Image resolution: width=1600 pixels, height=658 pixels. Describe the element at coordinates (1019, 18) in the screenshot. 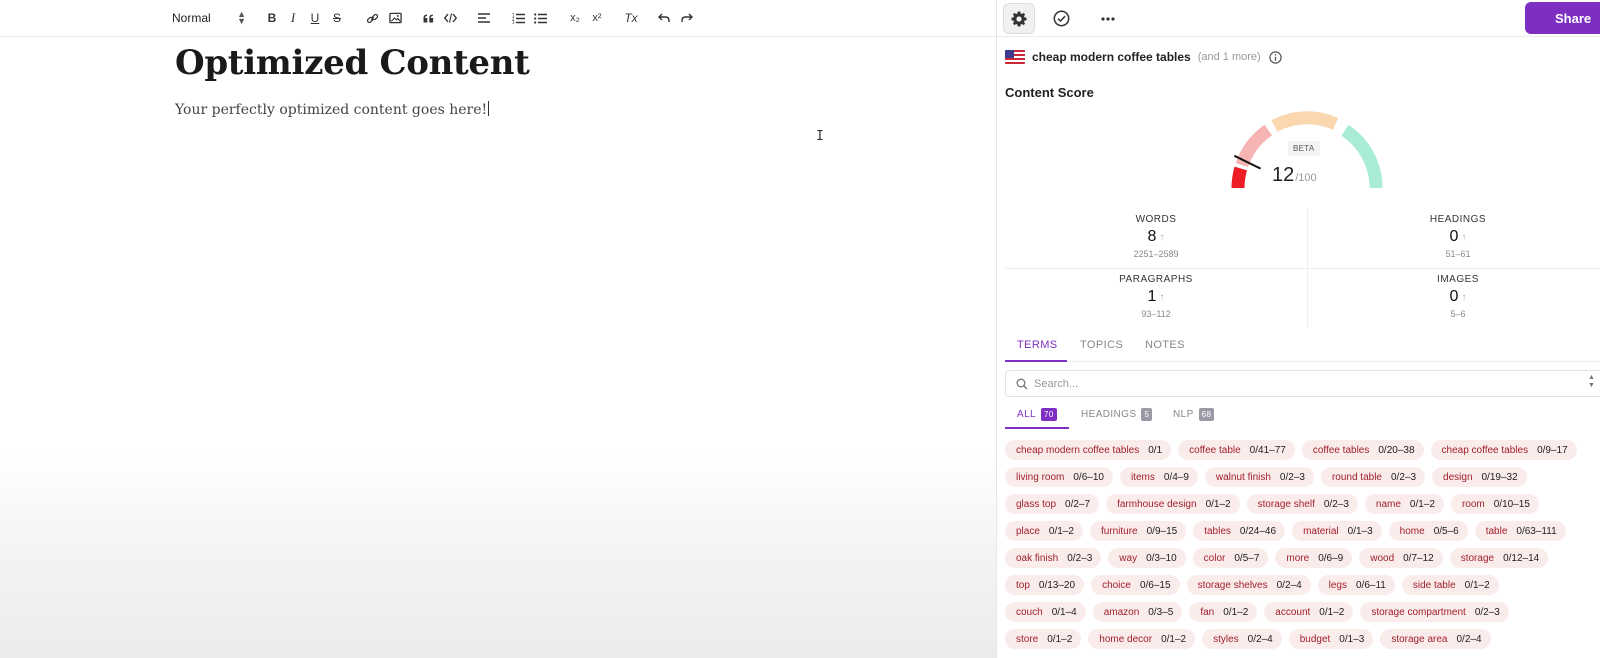

I see `settings-tab` at that location.